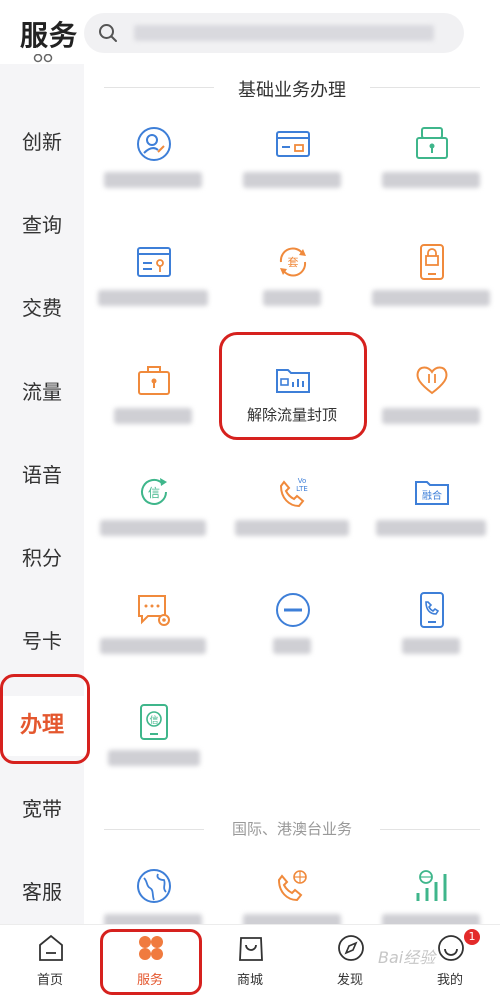  What do you see at coordinates (431, 519) in the screenshot?
I see `service-item: 融合` at bounding box center [431, 519].